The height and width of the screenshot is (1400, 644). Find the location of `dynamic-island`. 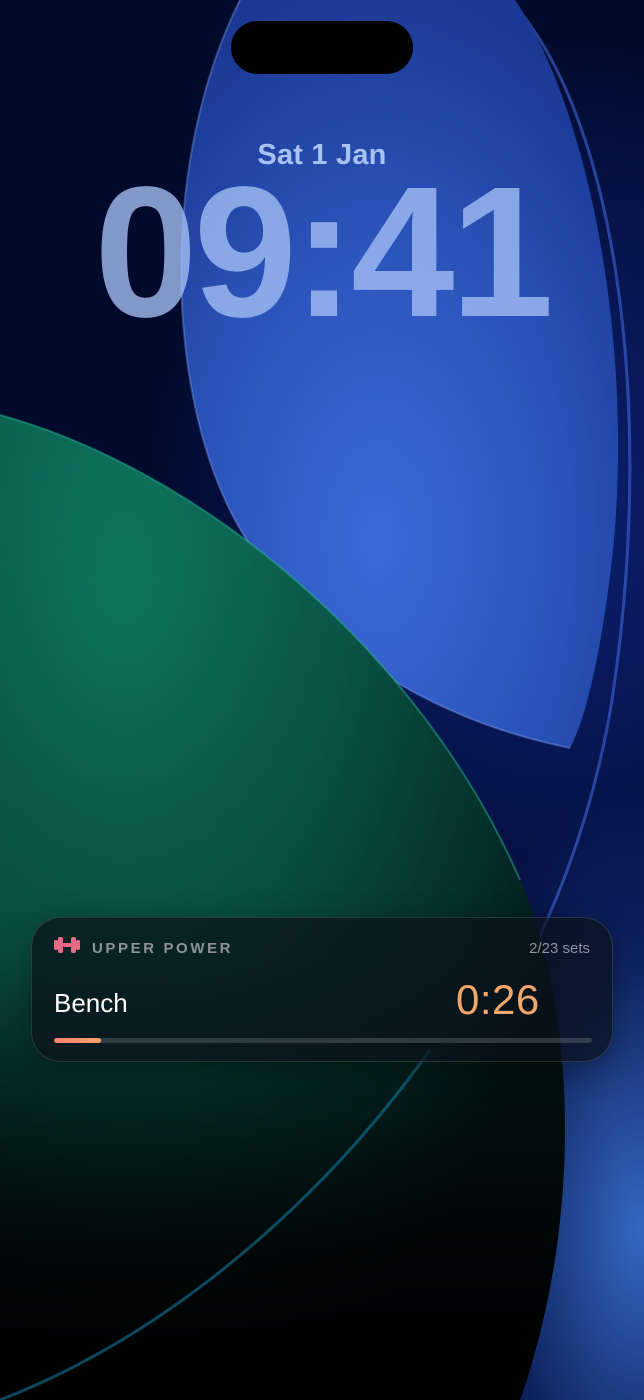

dynamic-island is located at coordinates (322, 47).